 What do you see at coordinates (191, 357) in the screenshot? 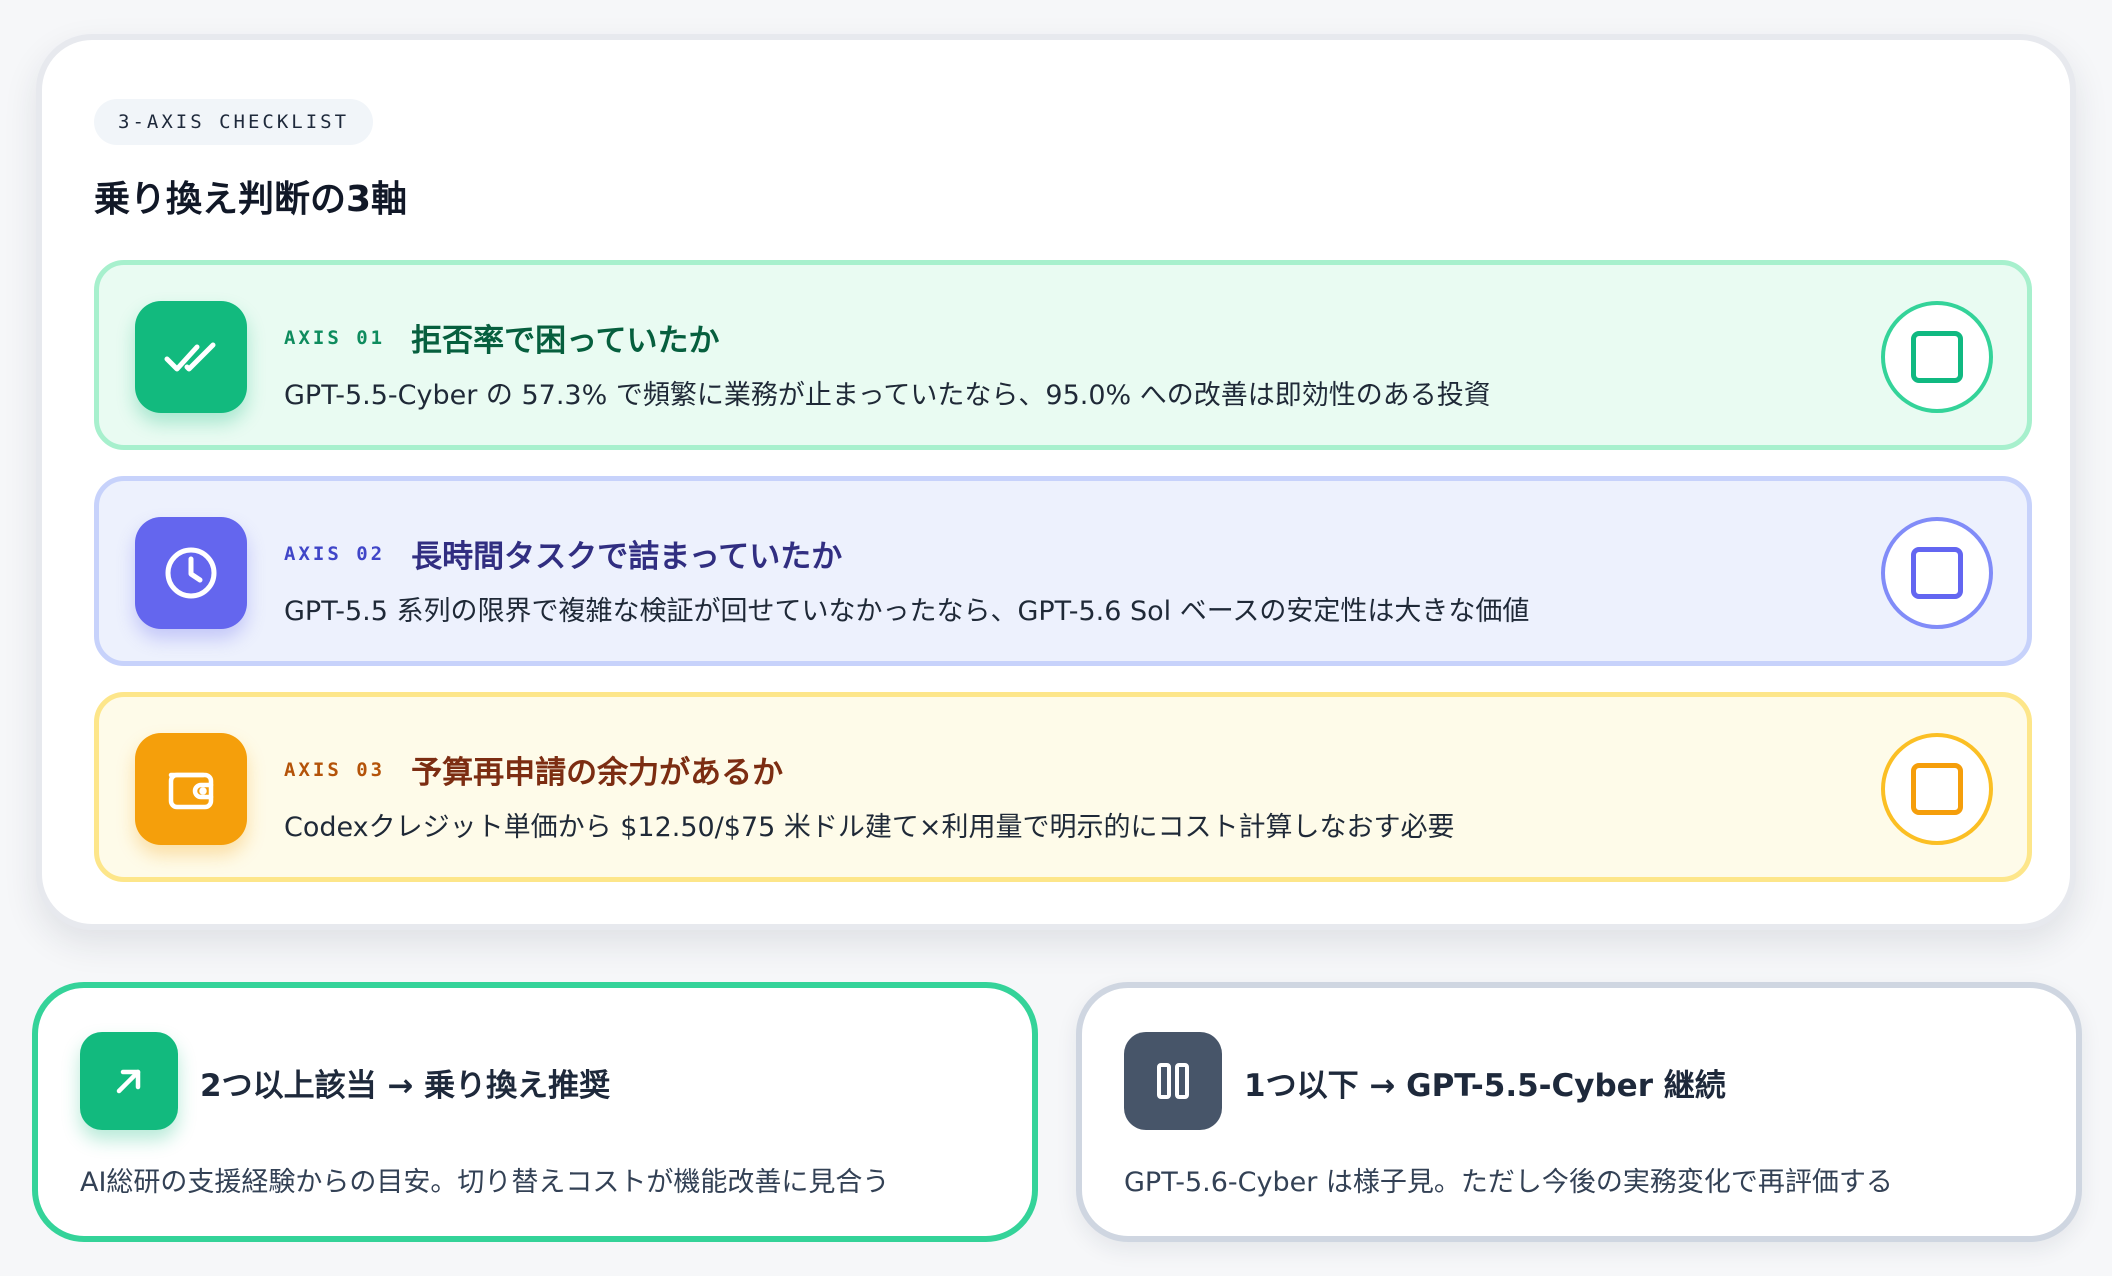
I see `double-check-icon` at bounding box center [191, 357].